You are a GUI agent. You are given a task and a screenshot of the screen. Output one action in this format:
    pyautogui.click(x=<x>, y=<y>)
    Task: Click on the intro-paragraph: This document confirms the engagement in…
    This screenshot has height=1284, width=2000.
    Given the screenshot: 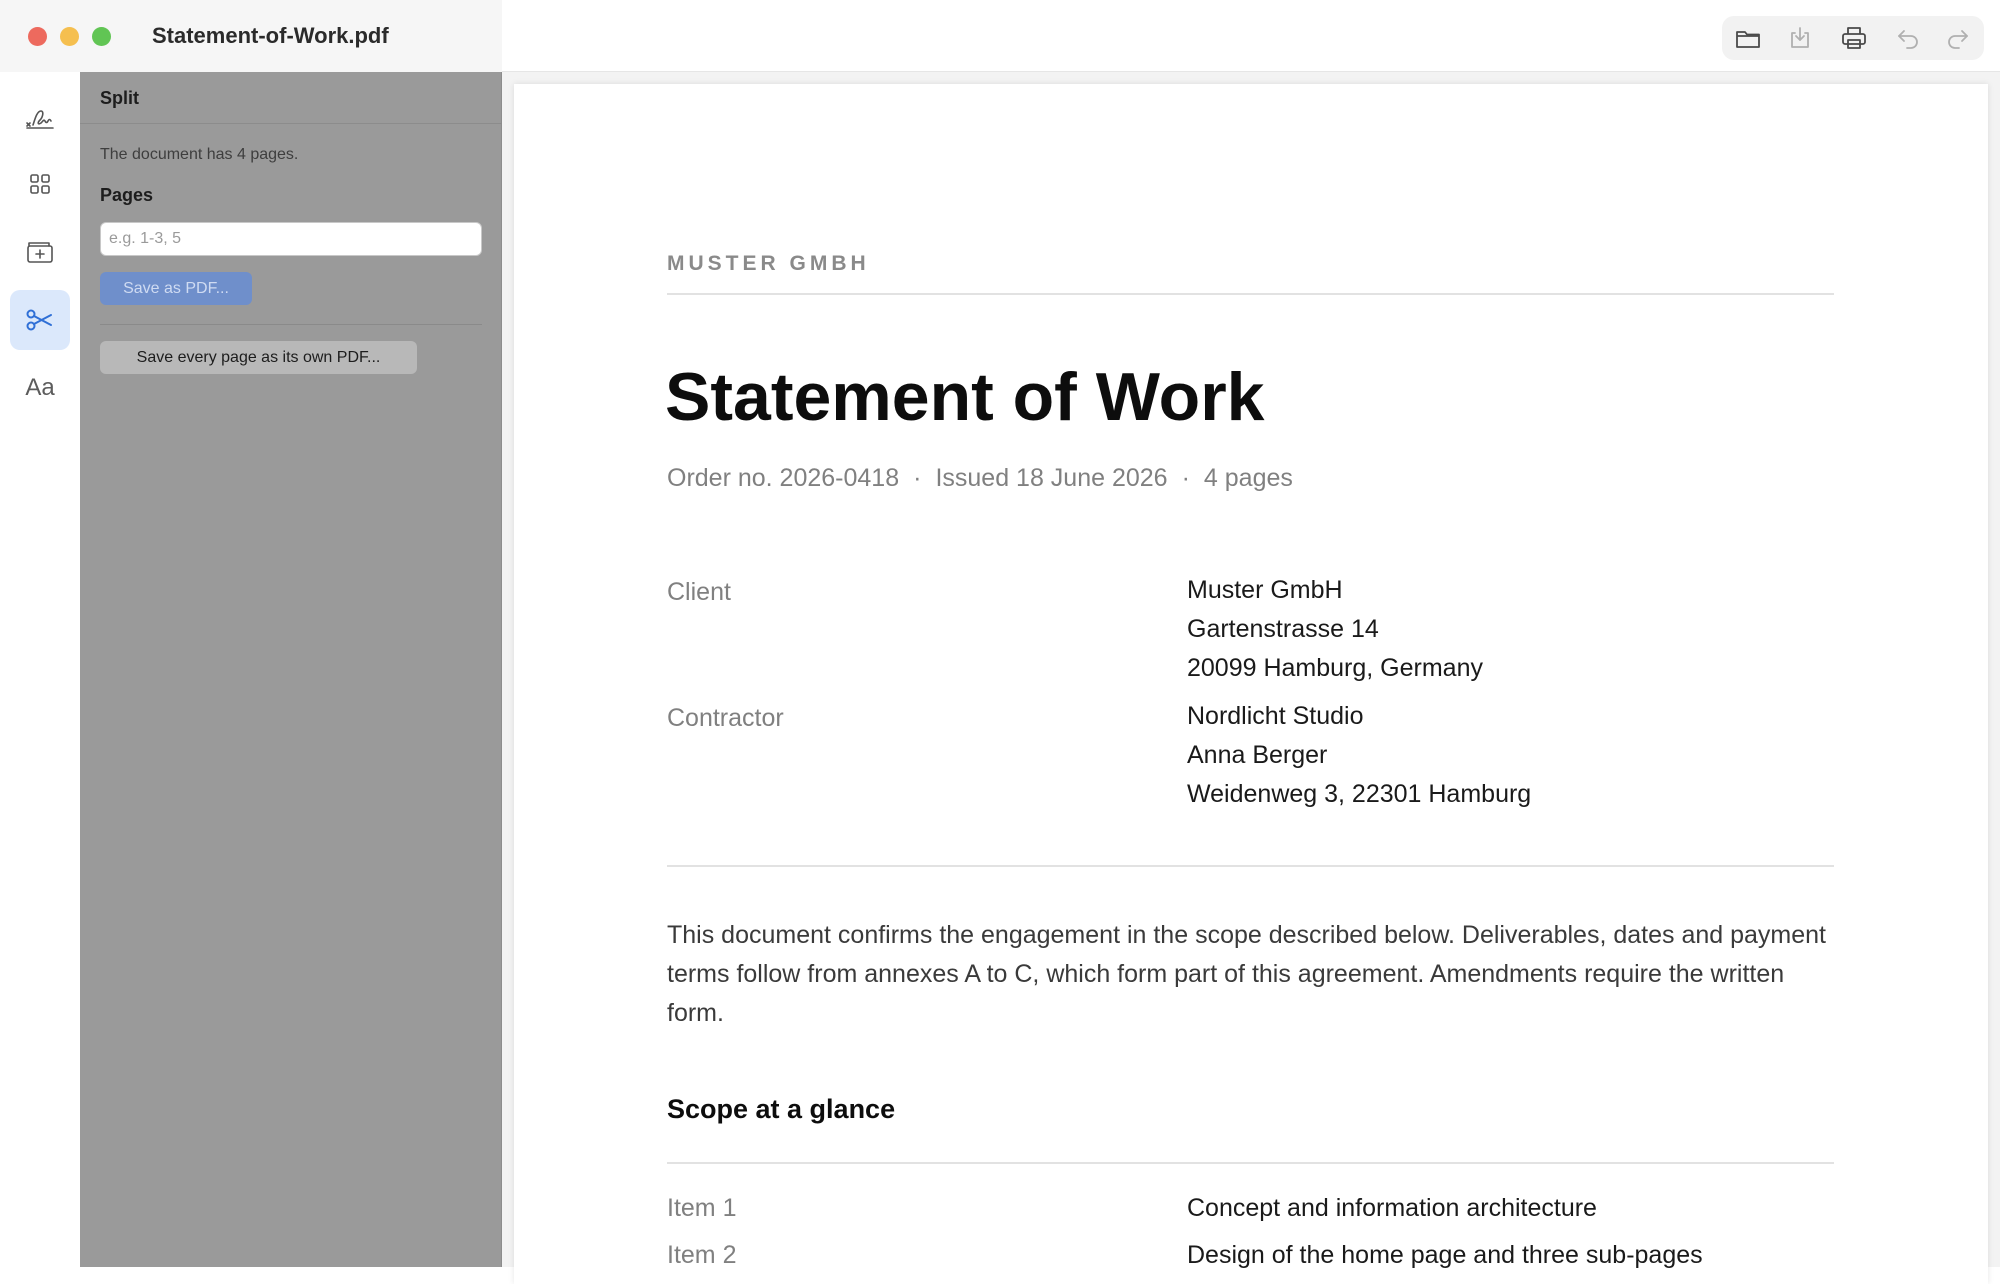 What is the action you would take?
    pyautogui.click(x=1246, y=974)
    